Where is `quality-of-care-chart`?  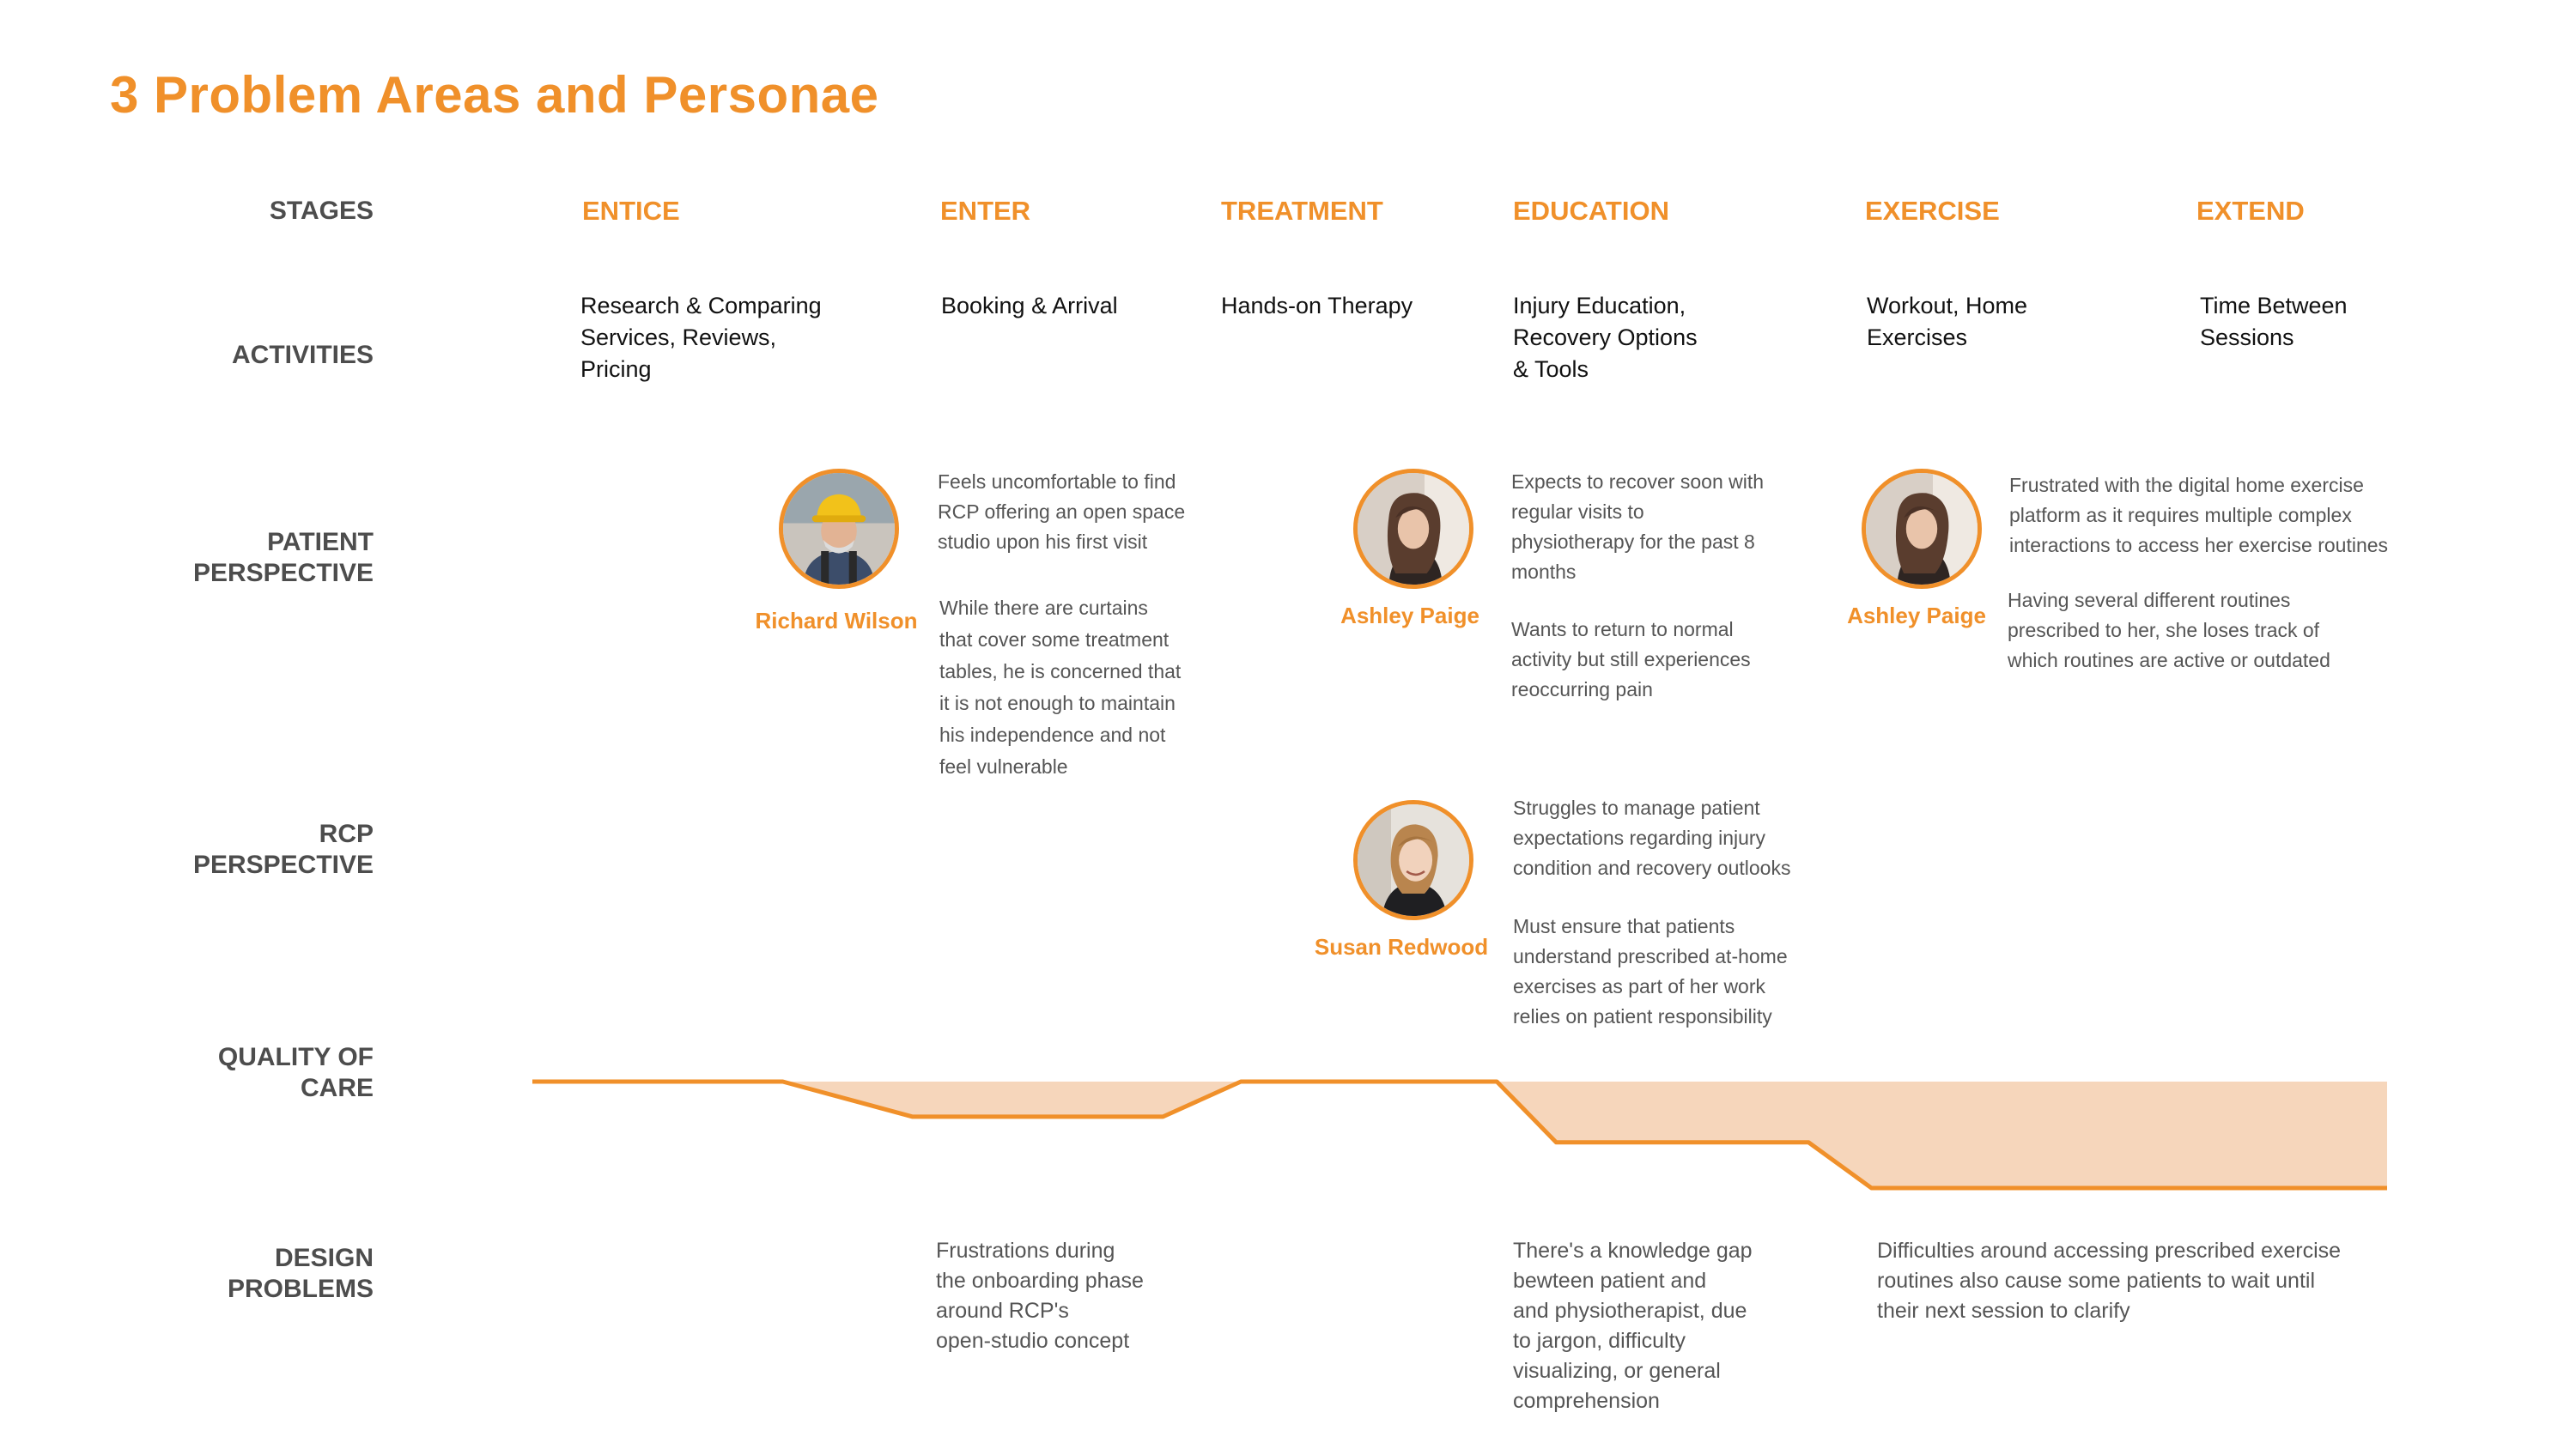 quality-of-care-chart is located at coordinates (1459, 1135).